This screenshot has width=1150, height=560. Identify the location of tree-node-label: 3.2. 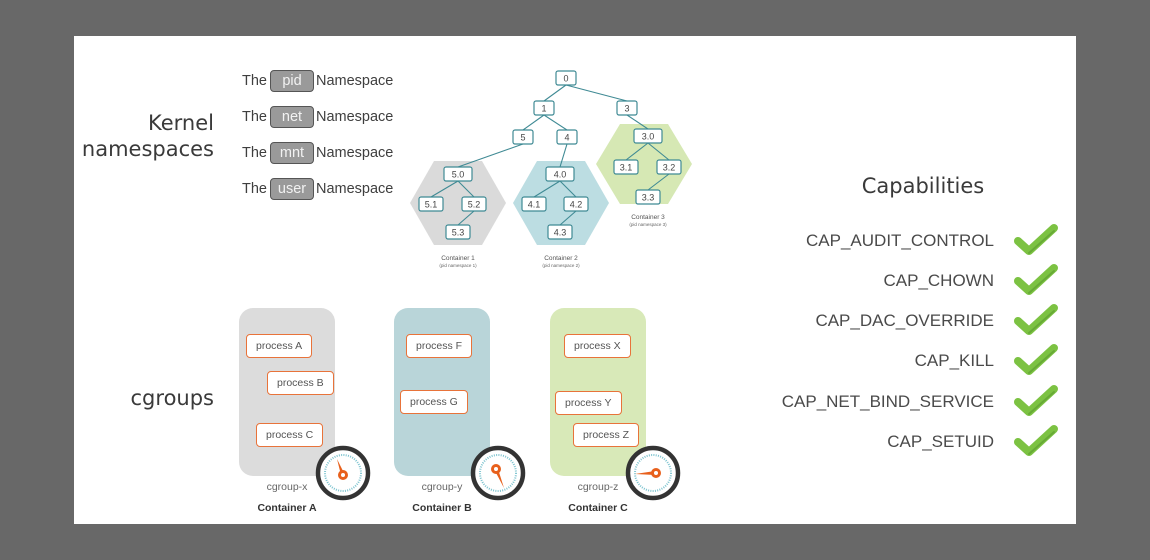
(669, 168).